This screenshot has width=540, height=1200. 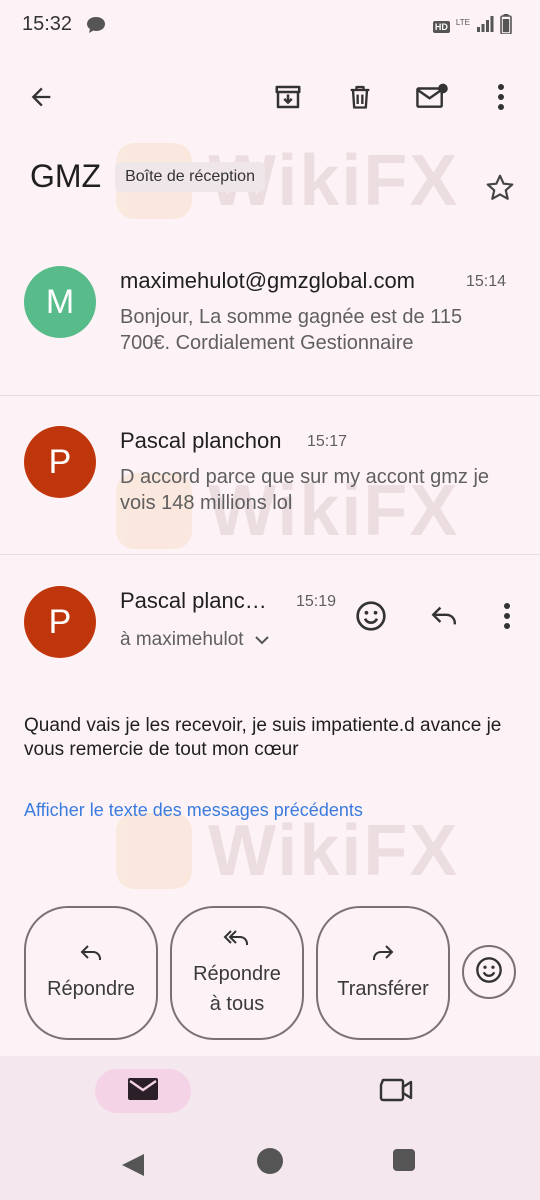 I want to click on chevron-down-icon, so click(x=262, y=640).